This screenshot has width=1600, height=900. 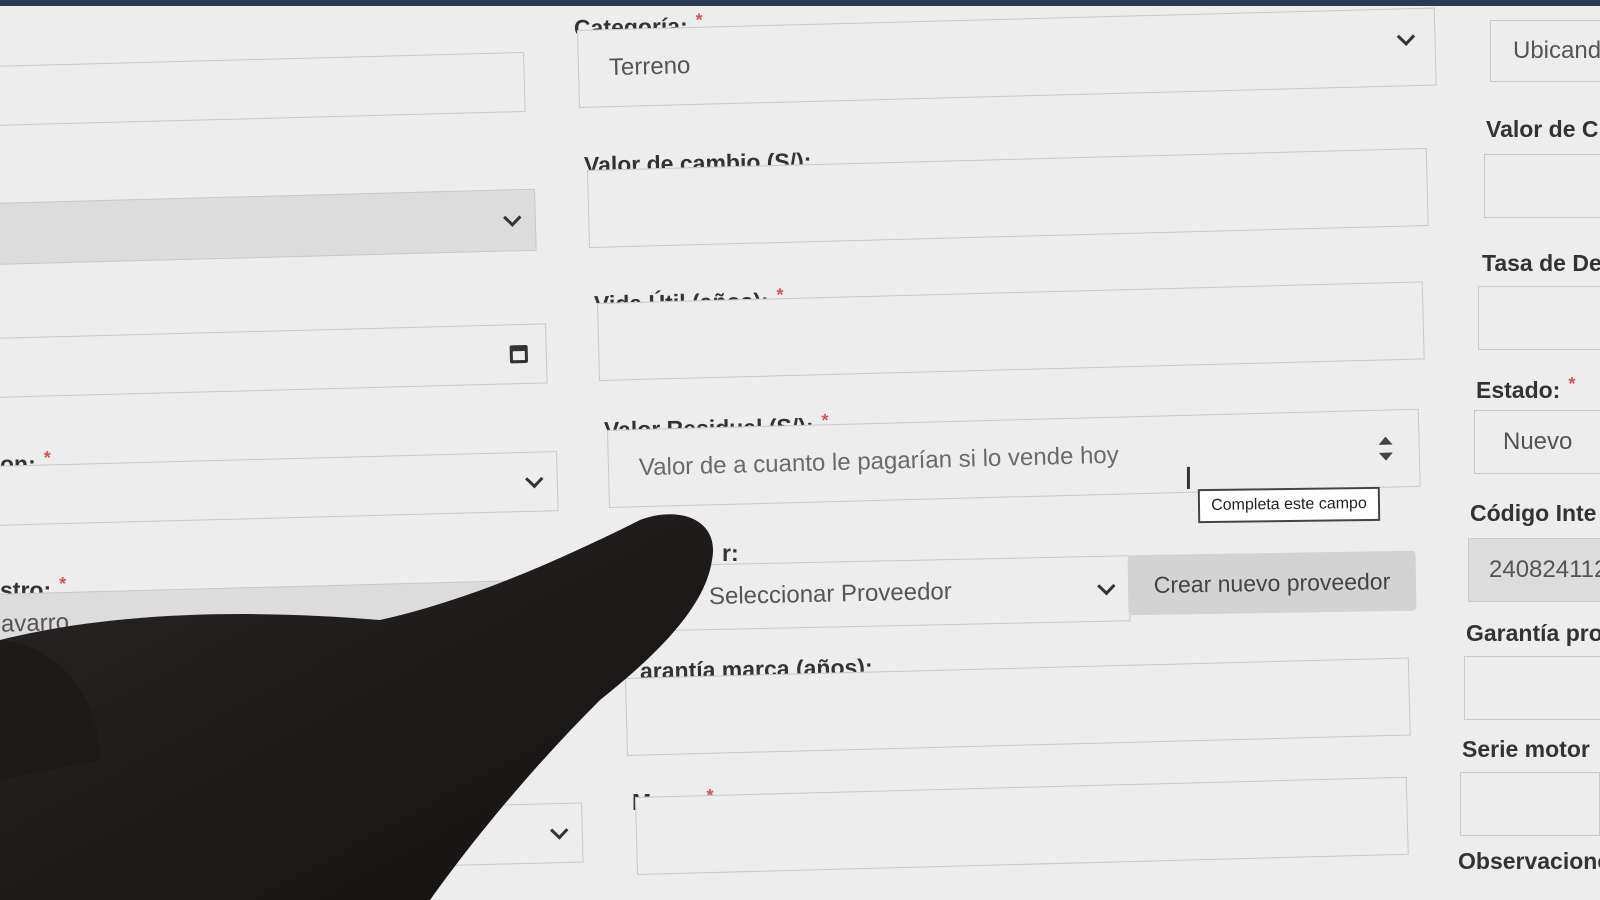 I want to click on valor-input-right, so click(x=1542, y=186).